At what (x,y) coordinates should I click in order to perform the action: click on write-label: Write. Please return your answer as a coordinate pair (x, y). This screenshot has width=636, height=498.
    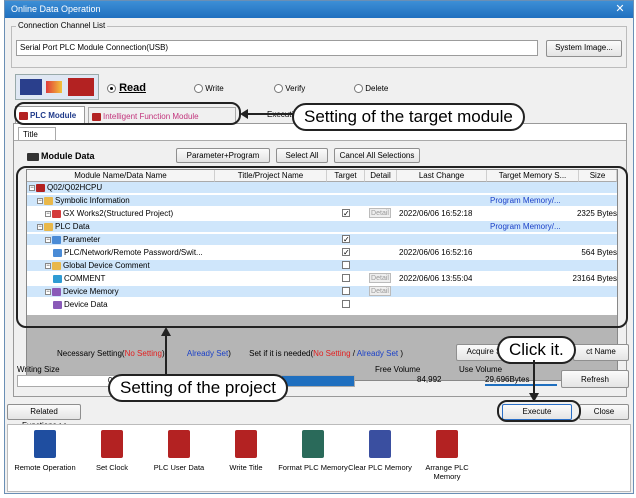
    Looking at the image, I should click on (214, 88).